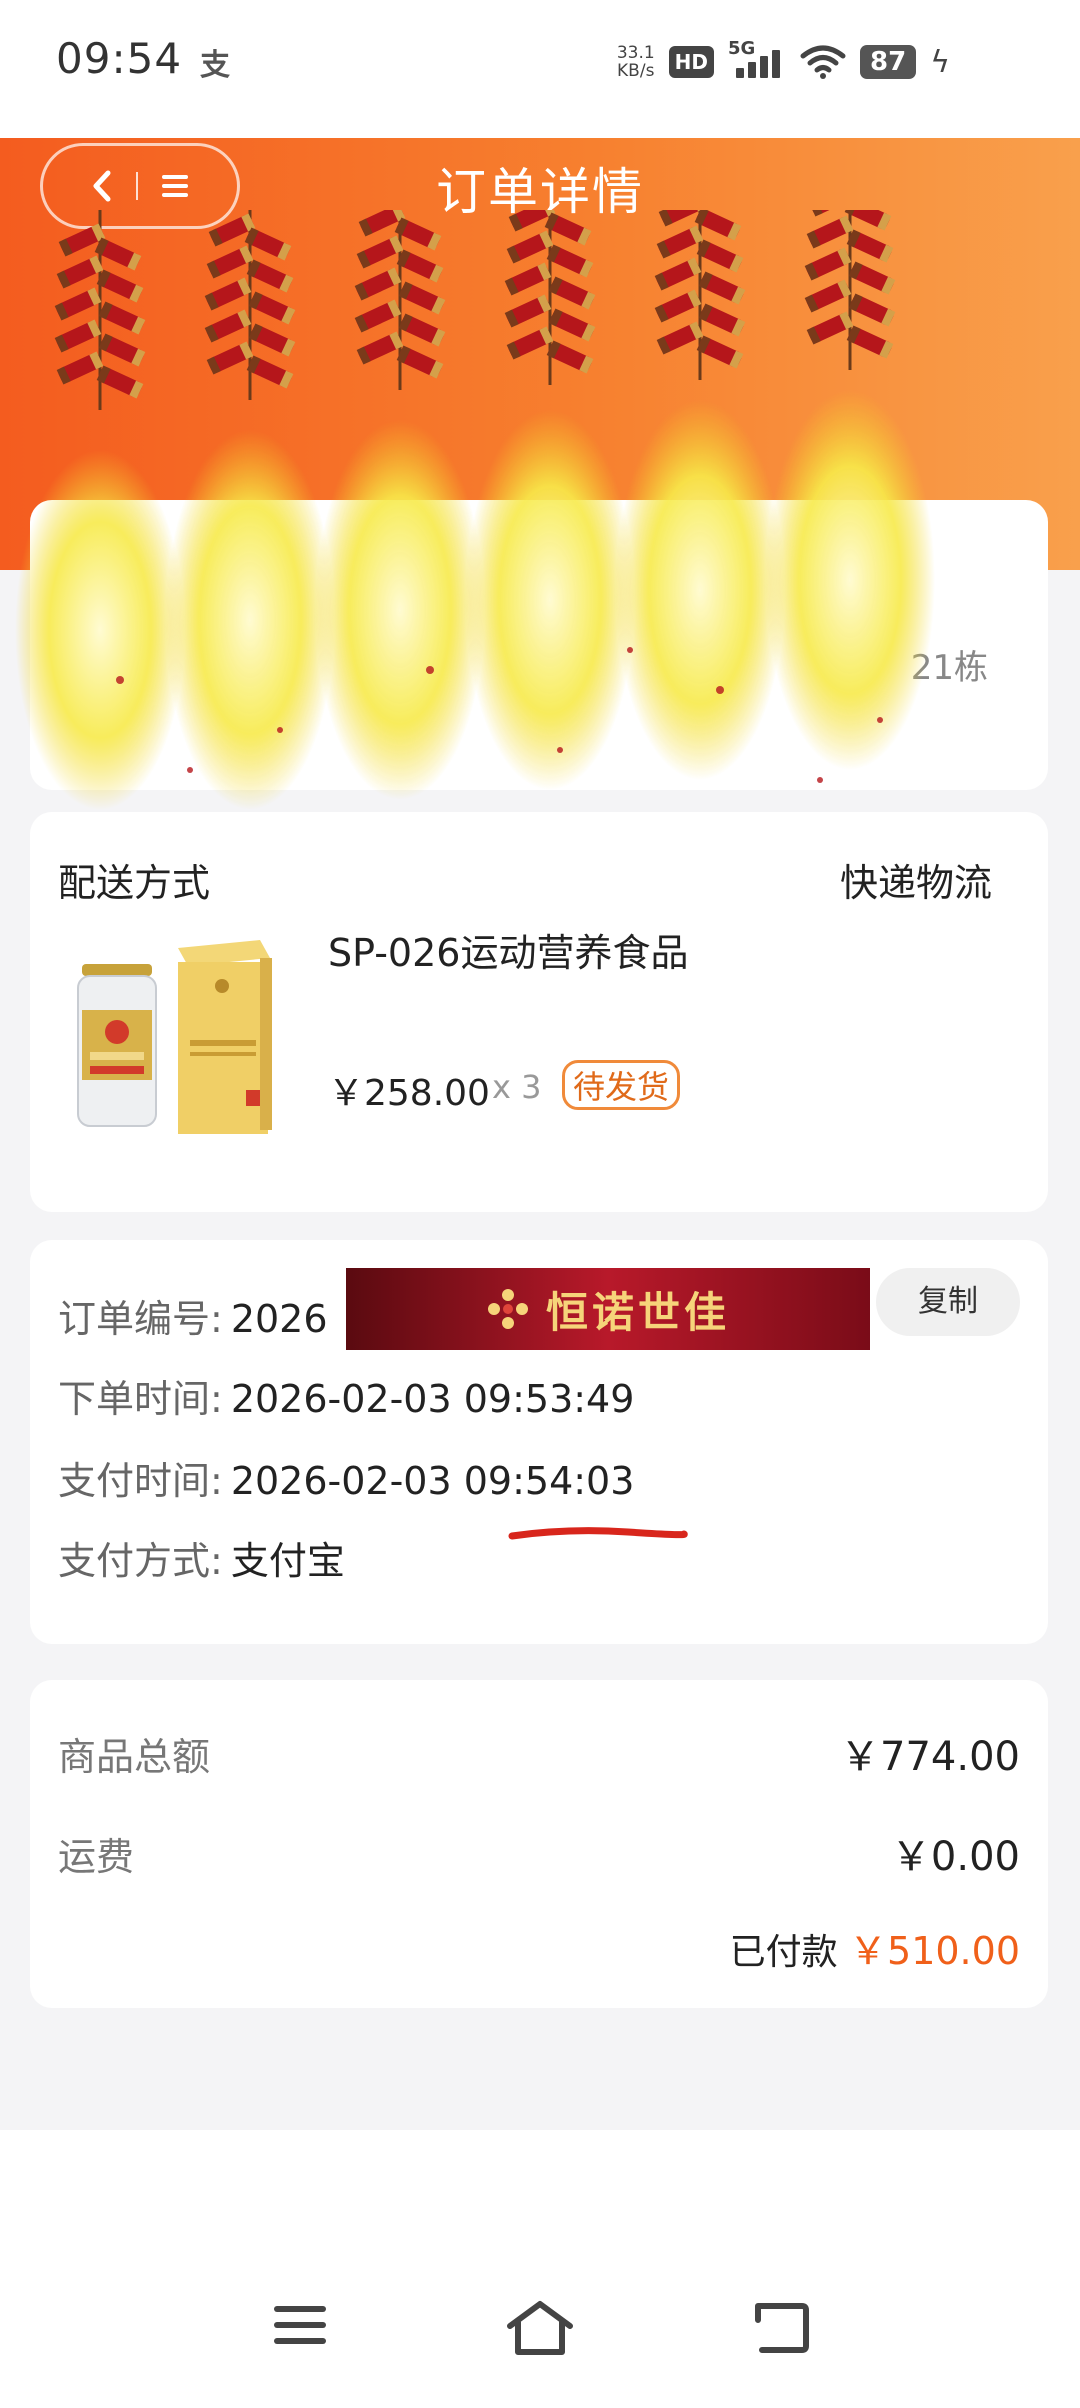 This screenshot has height=2408, width=1080. I want to click on paid-amount-row: 已付款 ￥510.00, so click(875, 1947).